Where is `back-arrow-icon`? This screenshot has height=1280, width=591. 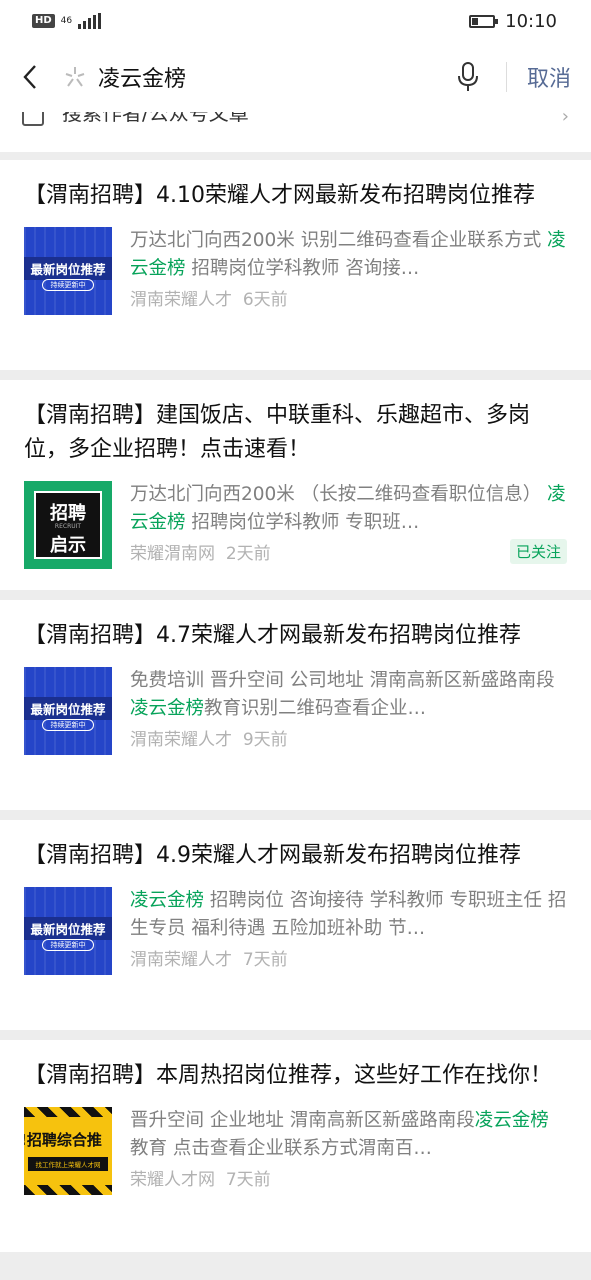
back-arrow-icon is located at coordinates (29, 77).